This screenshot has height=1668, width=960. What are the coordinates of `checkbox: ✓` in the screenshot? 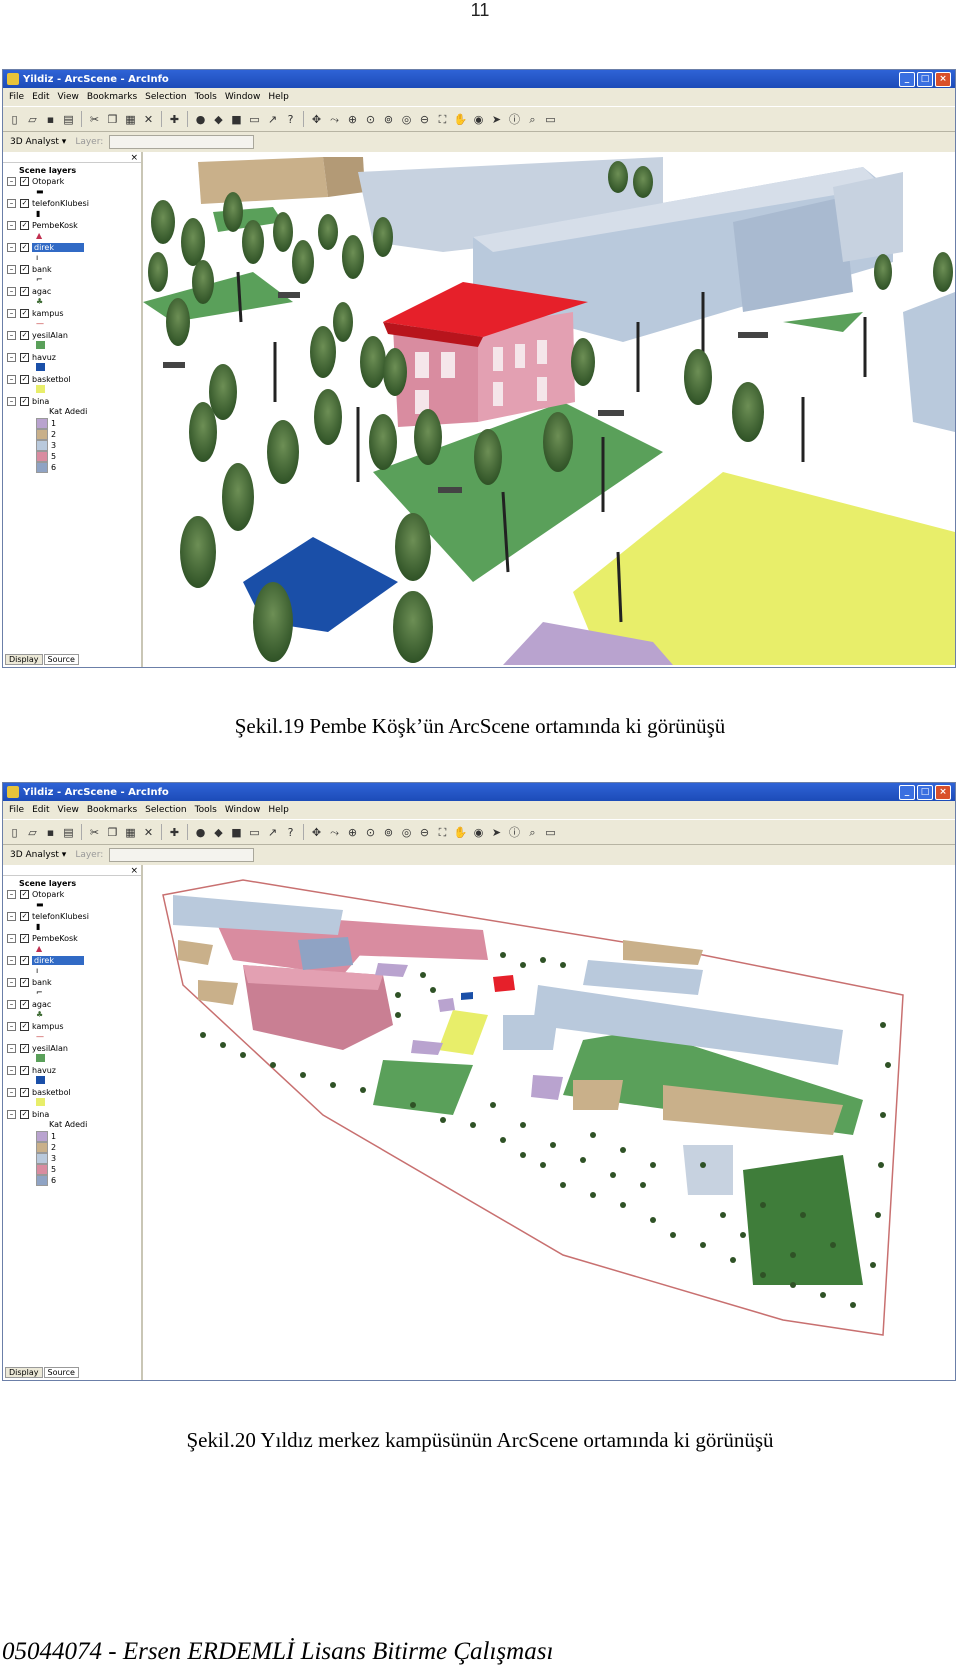 It's located at (24, 181).